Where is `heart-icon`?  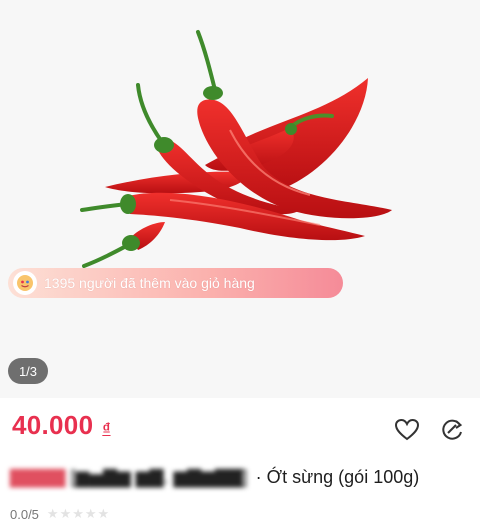
heart-icon is located at coordinates (407, 429).